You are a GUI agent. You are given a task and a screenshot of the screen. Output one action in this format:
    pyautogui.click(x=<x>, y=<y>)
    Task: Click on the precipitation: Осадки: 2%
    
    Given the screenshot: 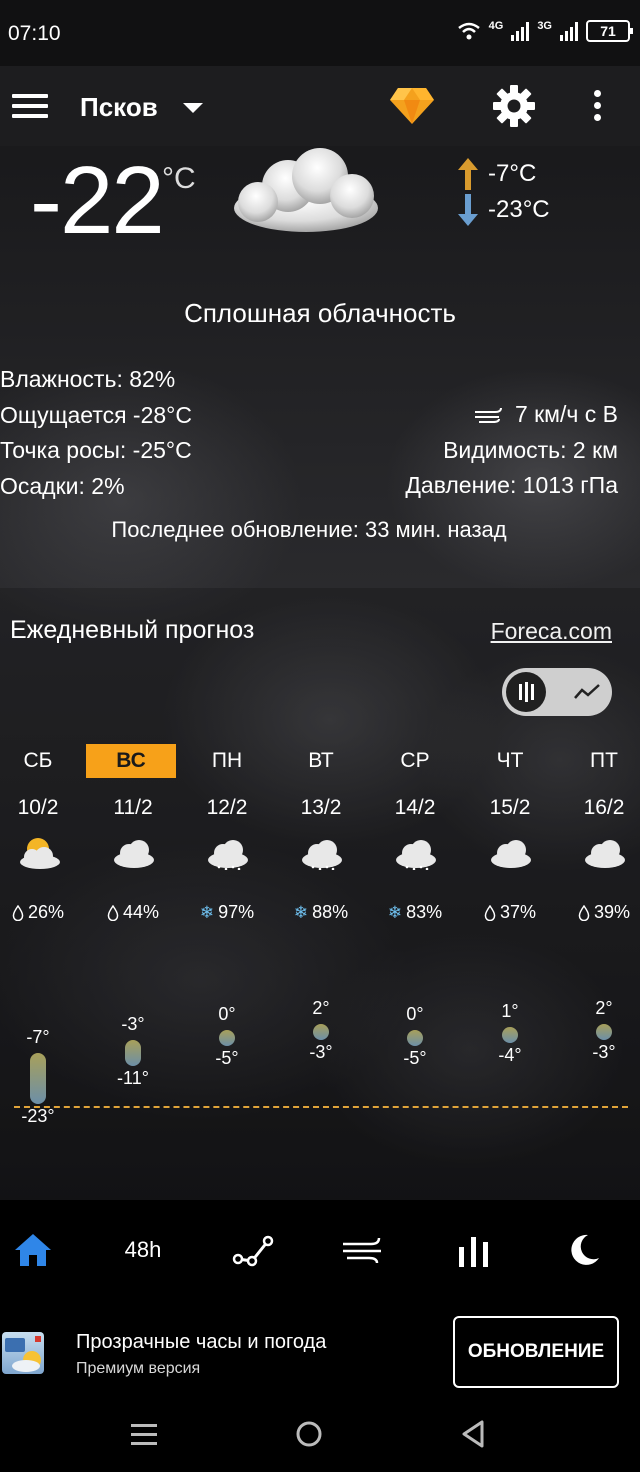 What is the action you would take?
    pyautogui.click(x=62, y=485)
    